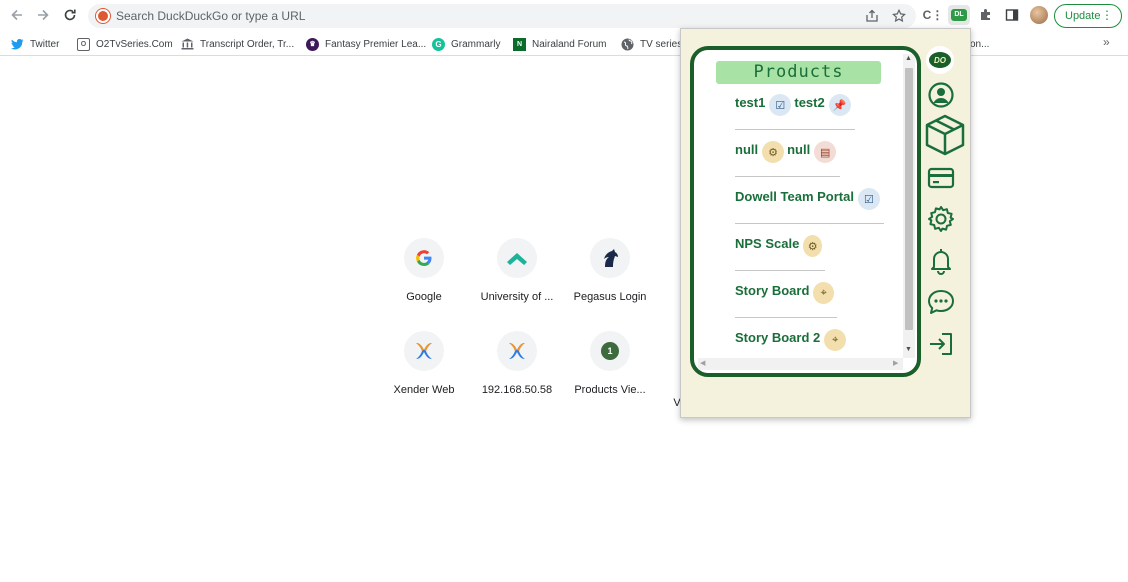 The height and width of the screenshot is (582, 1128). I want to click on number-badge-icon: 1, so click(610, 351).